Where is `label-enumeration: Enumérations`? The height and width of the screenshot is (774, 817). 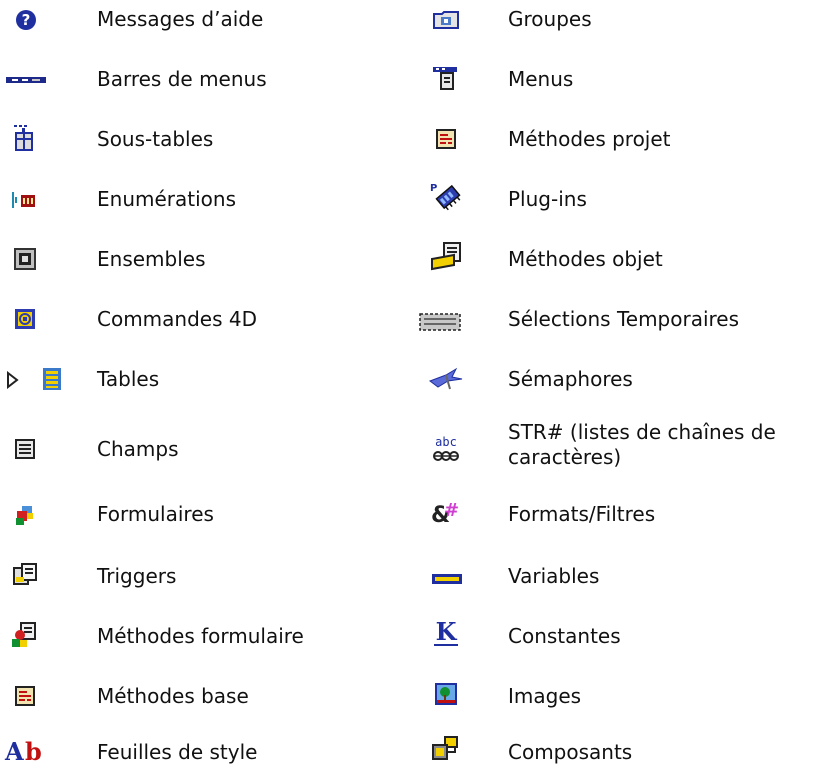 label-enumeration: Enumérations is located at coordinates (166, 199).